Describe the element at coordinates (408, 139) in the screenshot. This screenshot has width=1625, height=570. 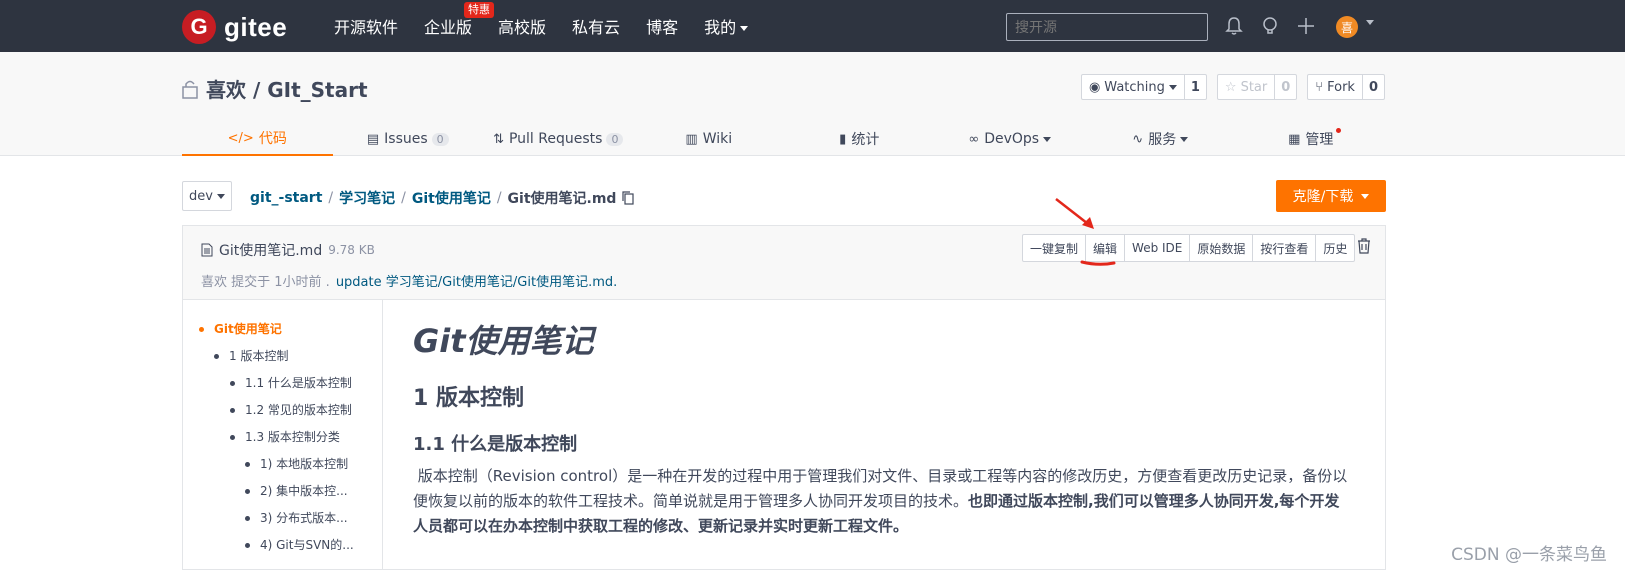
I see `tab-issues: ▤ Issues 0` at that location.